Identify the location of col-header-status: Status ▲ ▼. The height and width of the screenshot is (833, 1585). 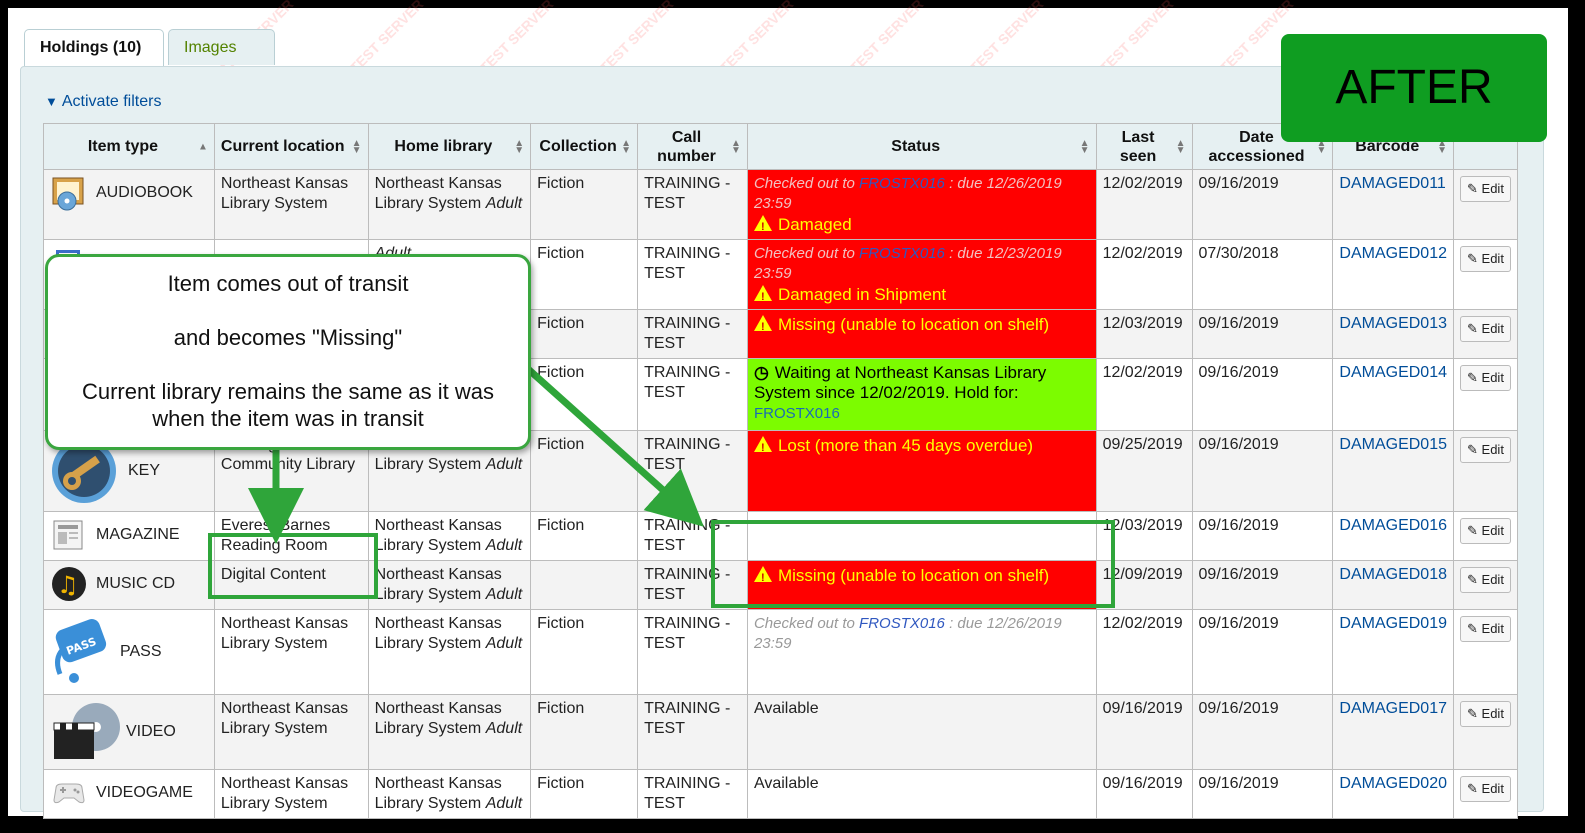
(921, 146).